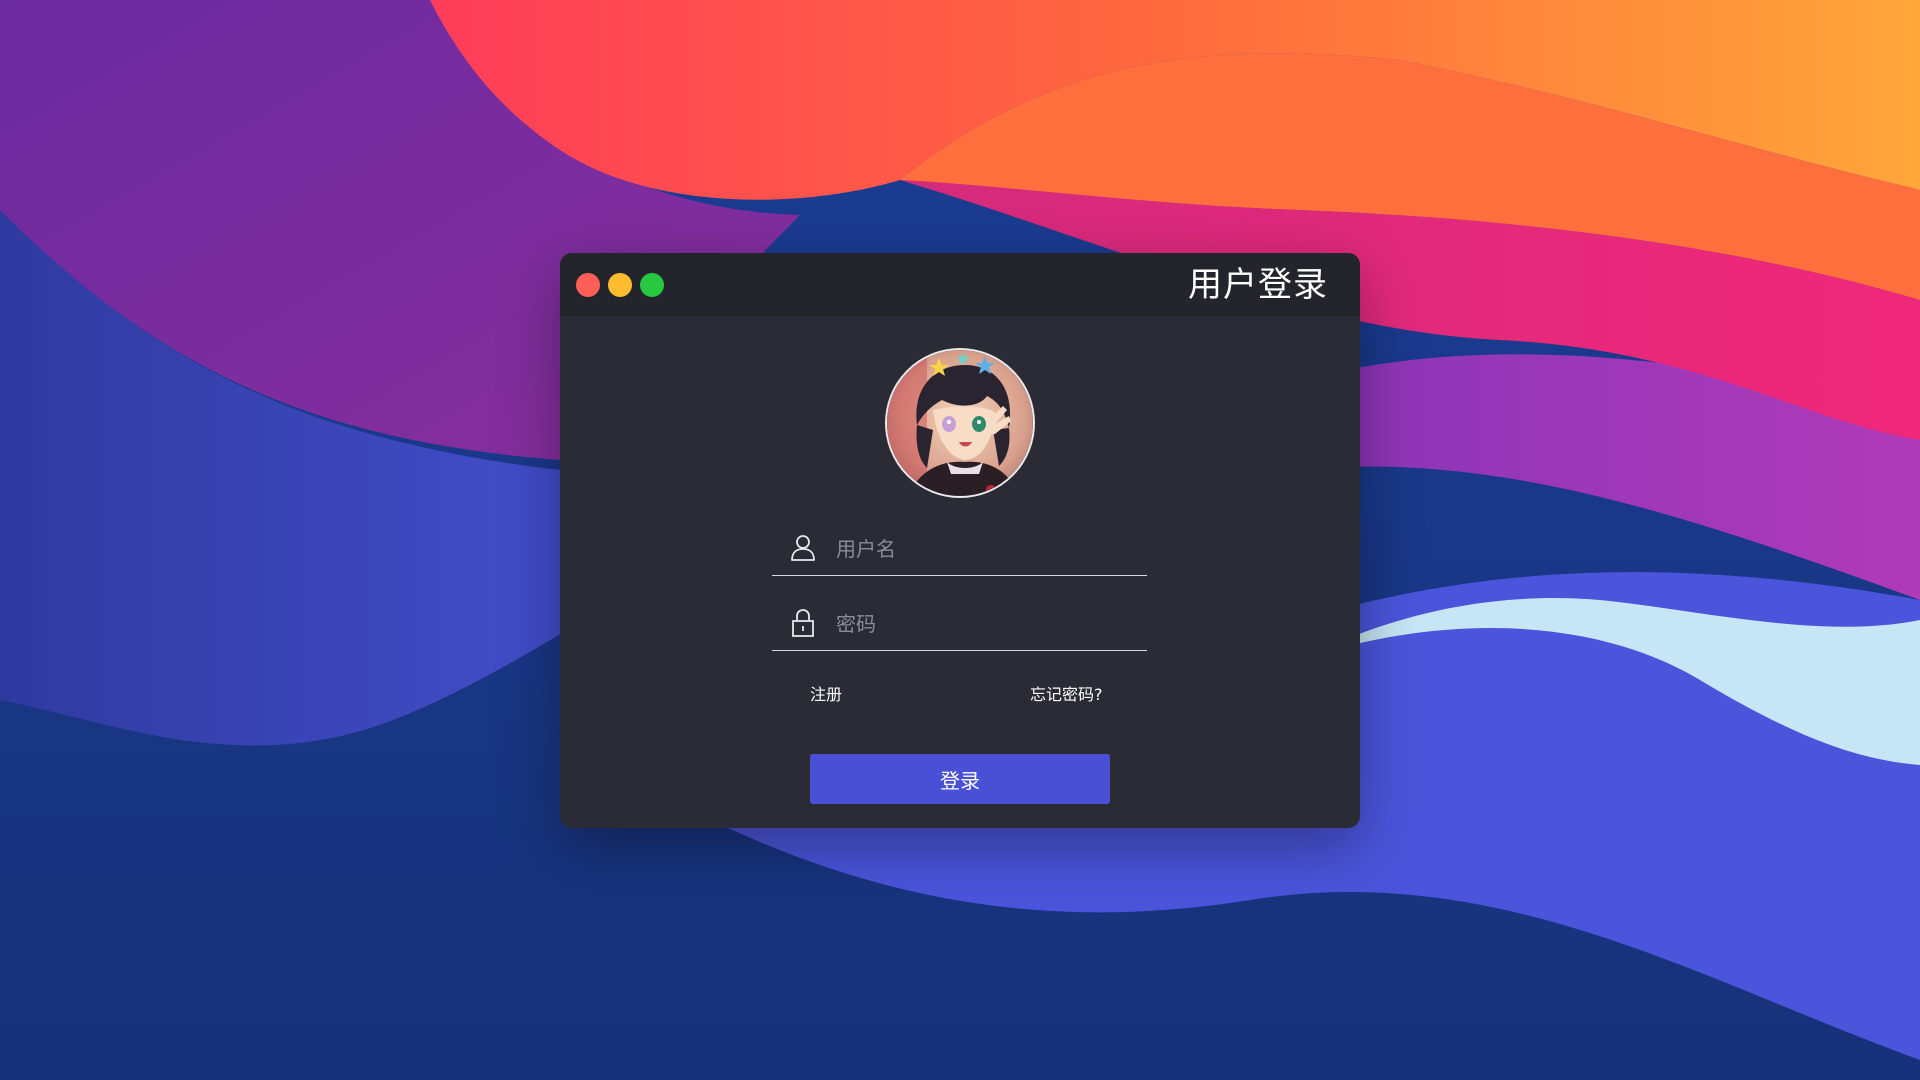  Describe the element at coordinates (652, 285) in the screenshot. I see `maximize-window-button` at that location.